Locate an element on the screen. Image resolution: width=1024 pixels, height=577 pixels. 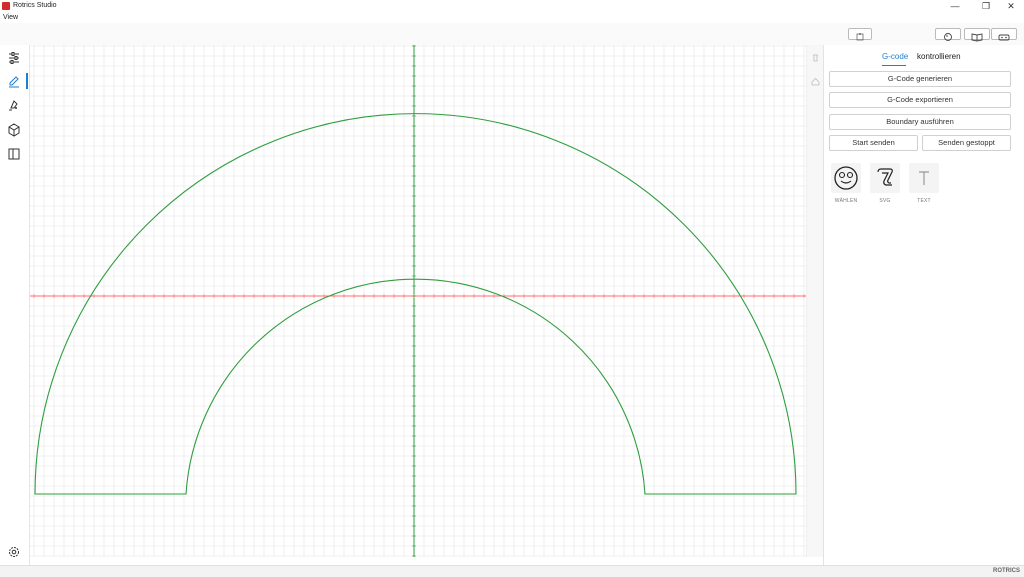
top-toolbar is located at coordinates (512, 34).